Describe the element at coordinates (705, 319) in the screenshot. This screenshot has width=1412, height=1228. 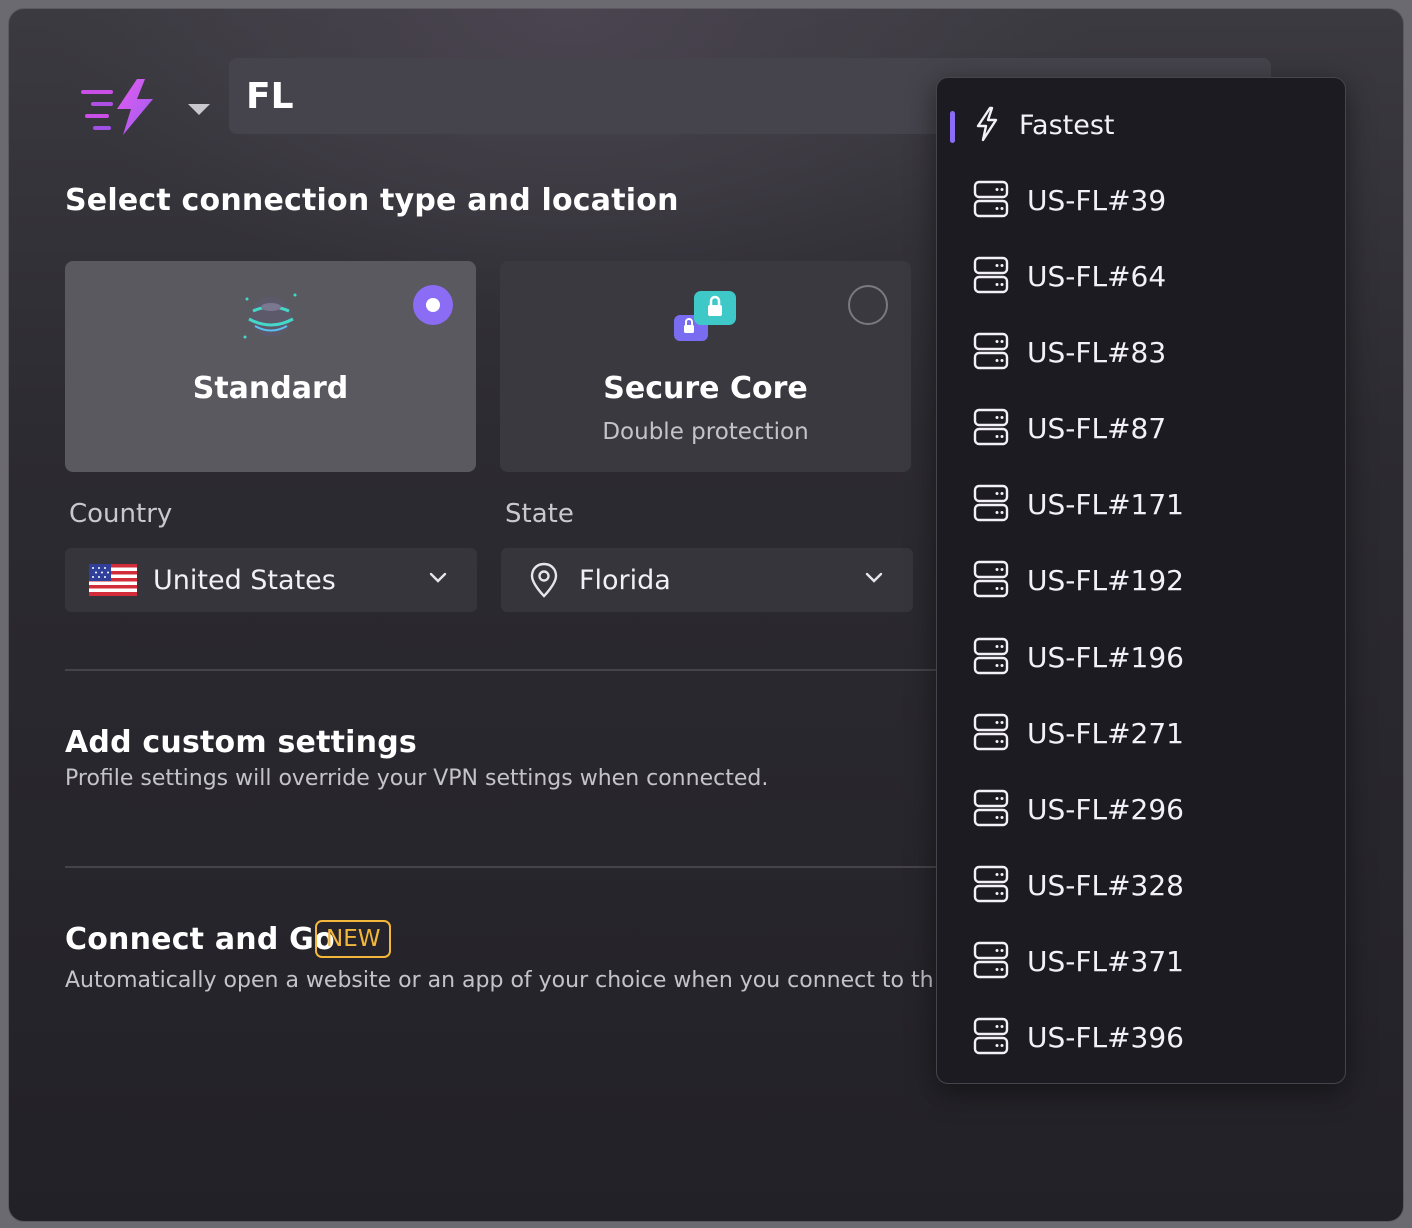
I see `secure-core-lock-icon` at that location.